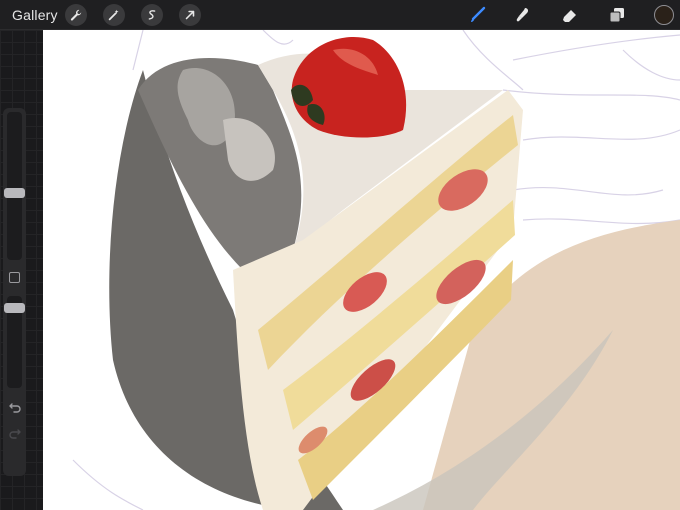 The image size is (680, 510). I want to click on wrench-icon, so click(76, 15).